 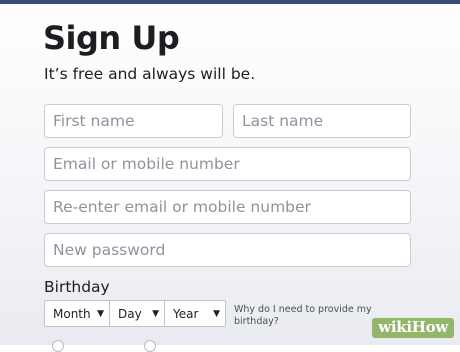 I want to click on page-title: Sign Up, so click(x=111, y=38).